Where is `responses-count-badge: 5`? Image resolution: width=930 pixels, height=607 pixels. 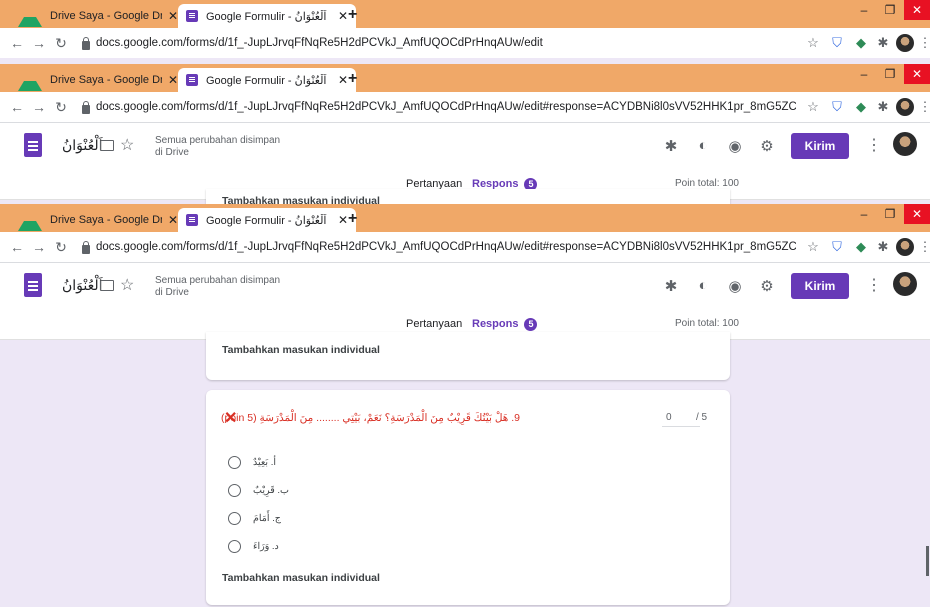 responses-count-badge: 5 is located at coordinates (531, 324).